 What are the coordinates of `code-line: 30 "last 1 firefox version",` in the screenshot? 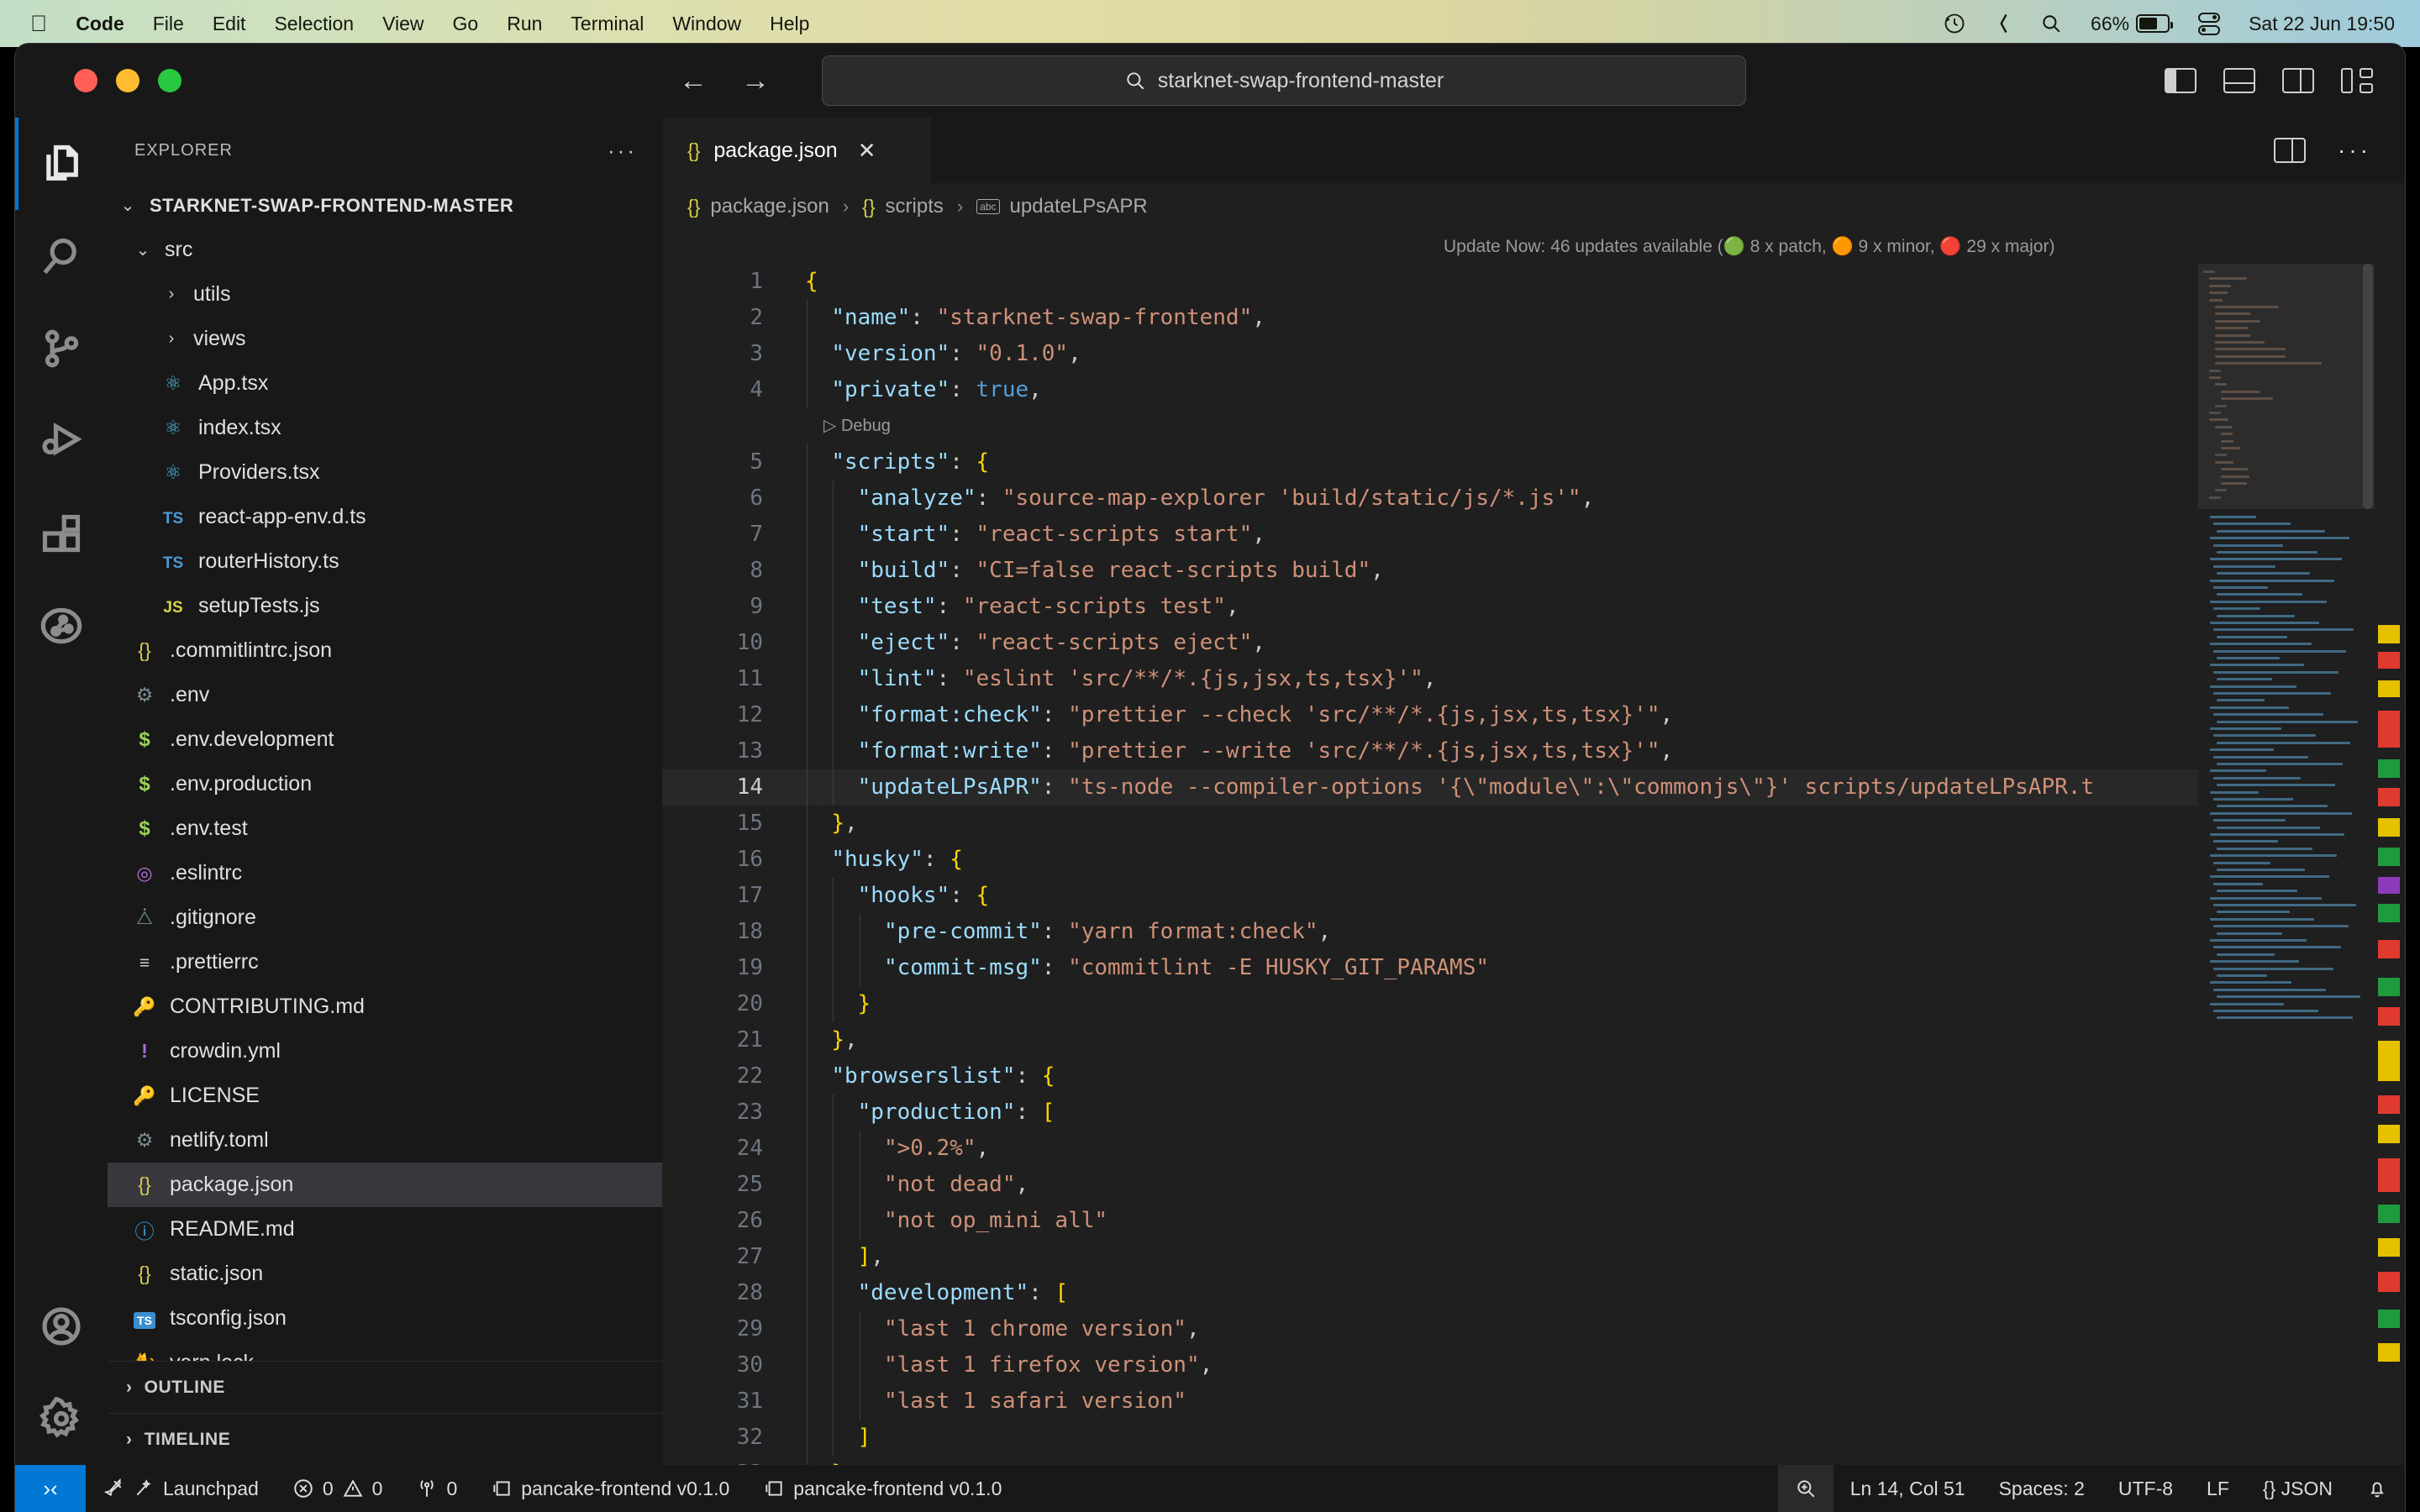 It's located at (1533, 1365).